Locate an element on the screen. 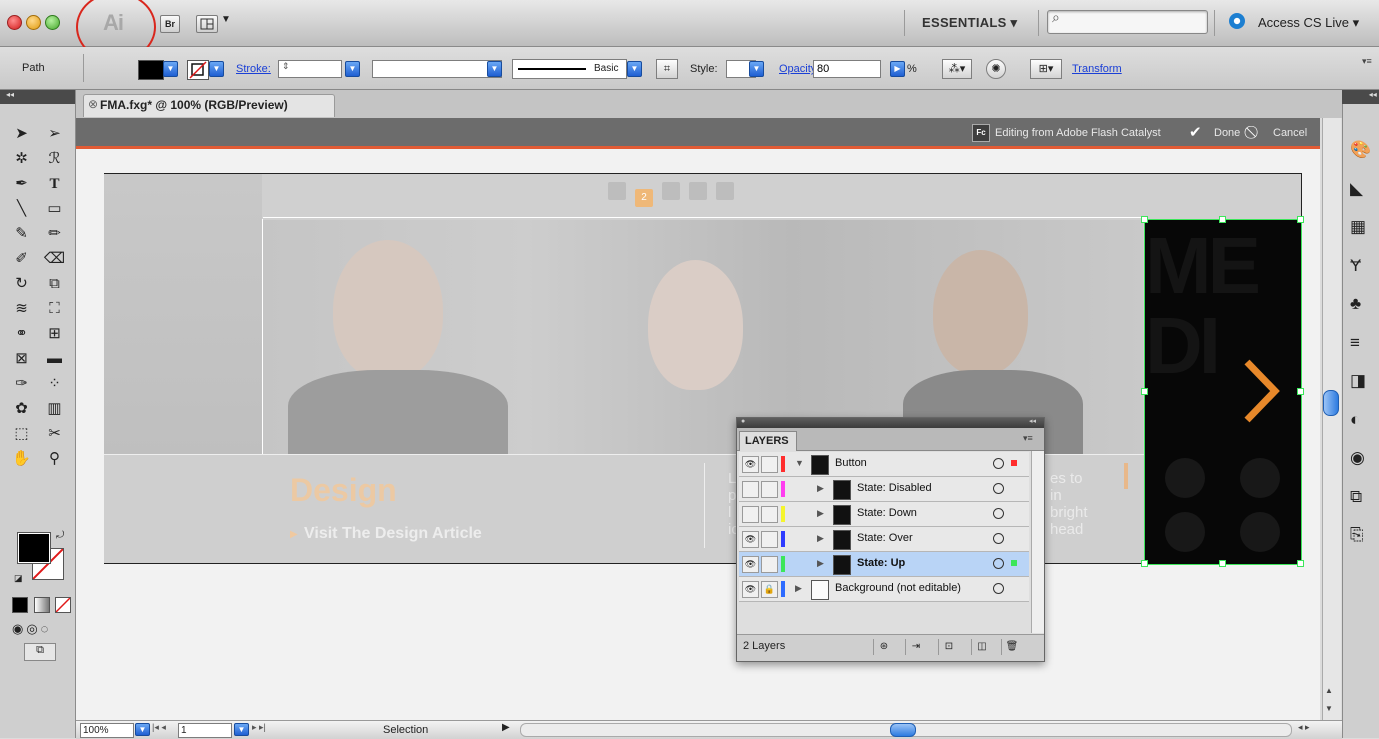 This screenshot has width=1379, height=739. artboard-number-field: 1 is located at coordinates (205, 730).